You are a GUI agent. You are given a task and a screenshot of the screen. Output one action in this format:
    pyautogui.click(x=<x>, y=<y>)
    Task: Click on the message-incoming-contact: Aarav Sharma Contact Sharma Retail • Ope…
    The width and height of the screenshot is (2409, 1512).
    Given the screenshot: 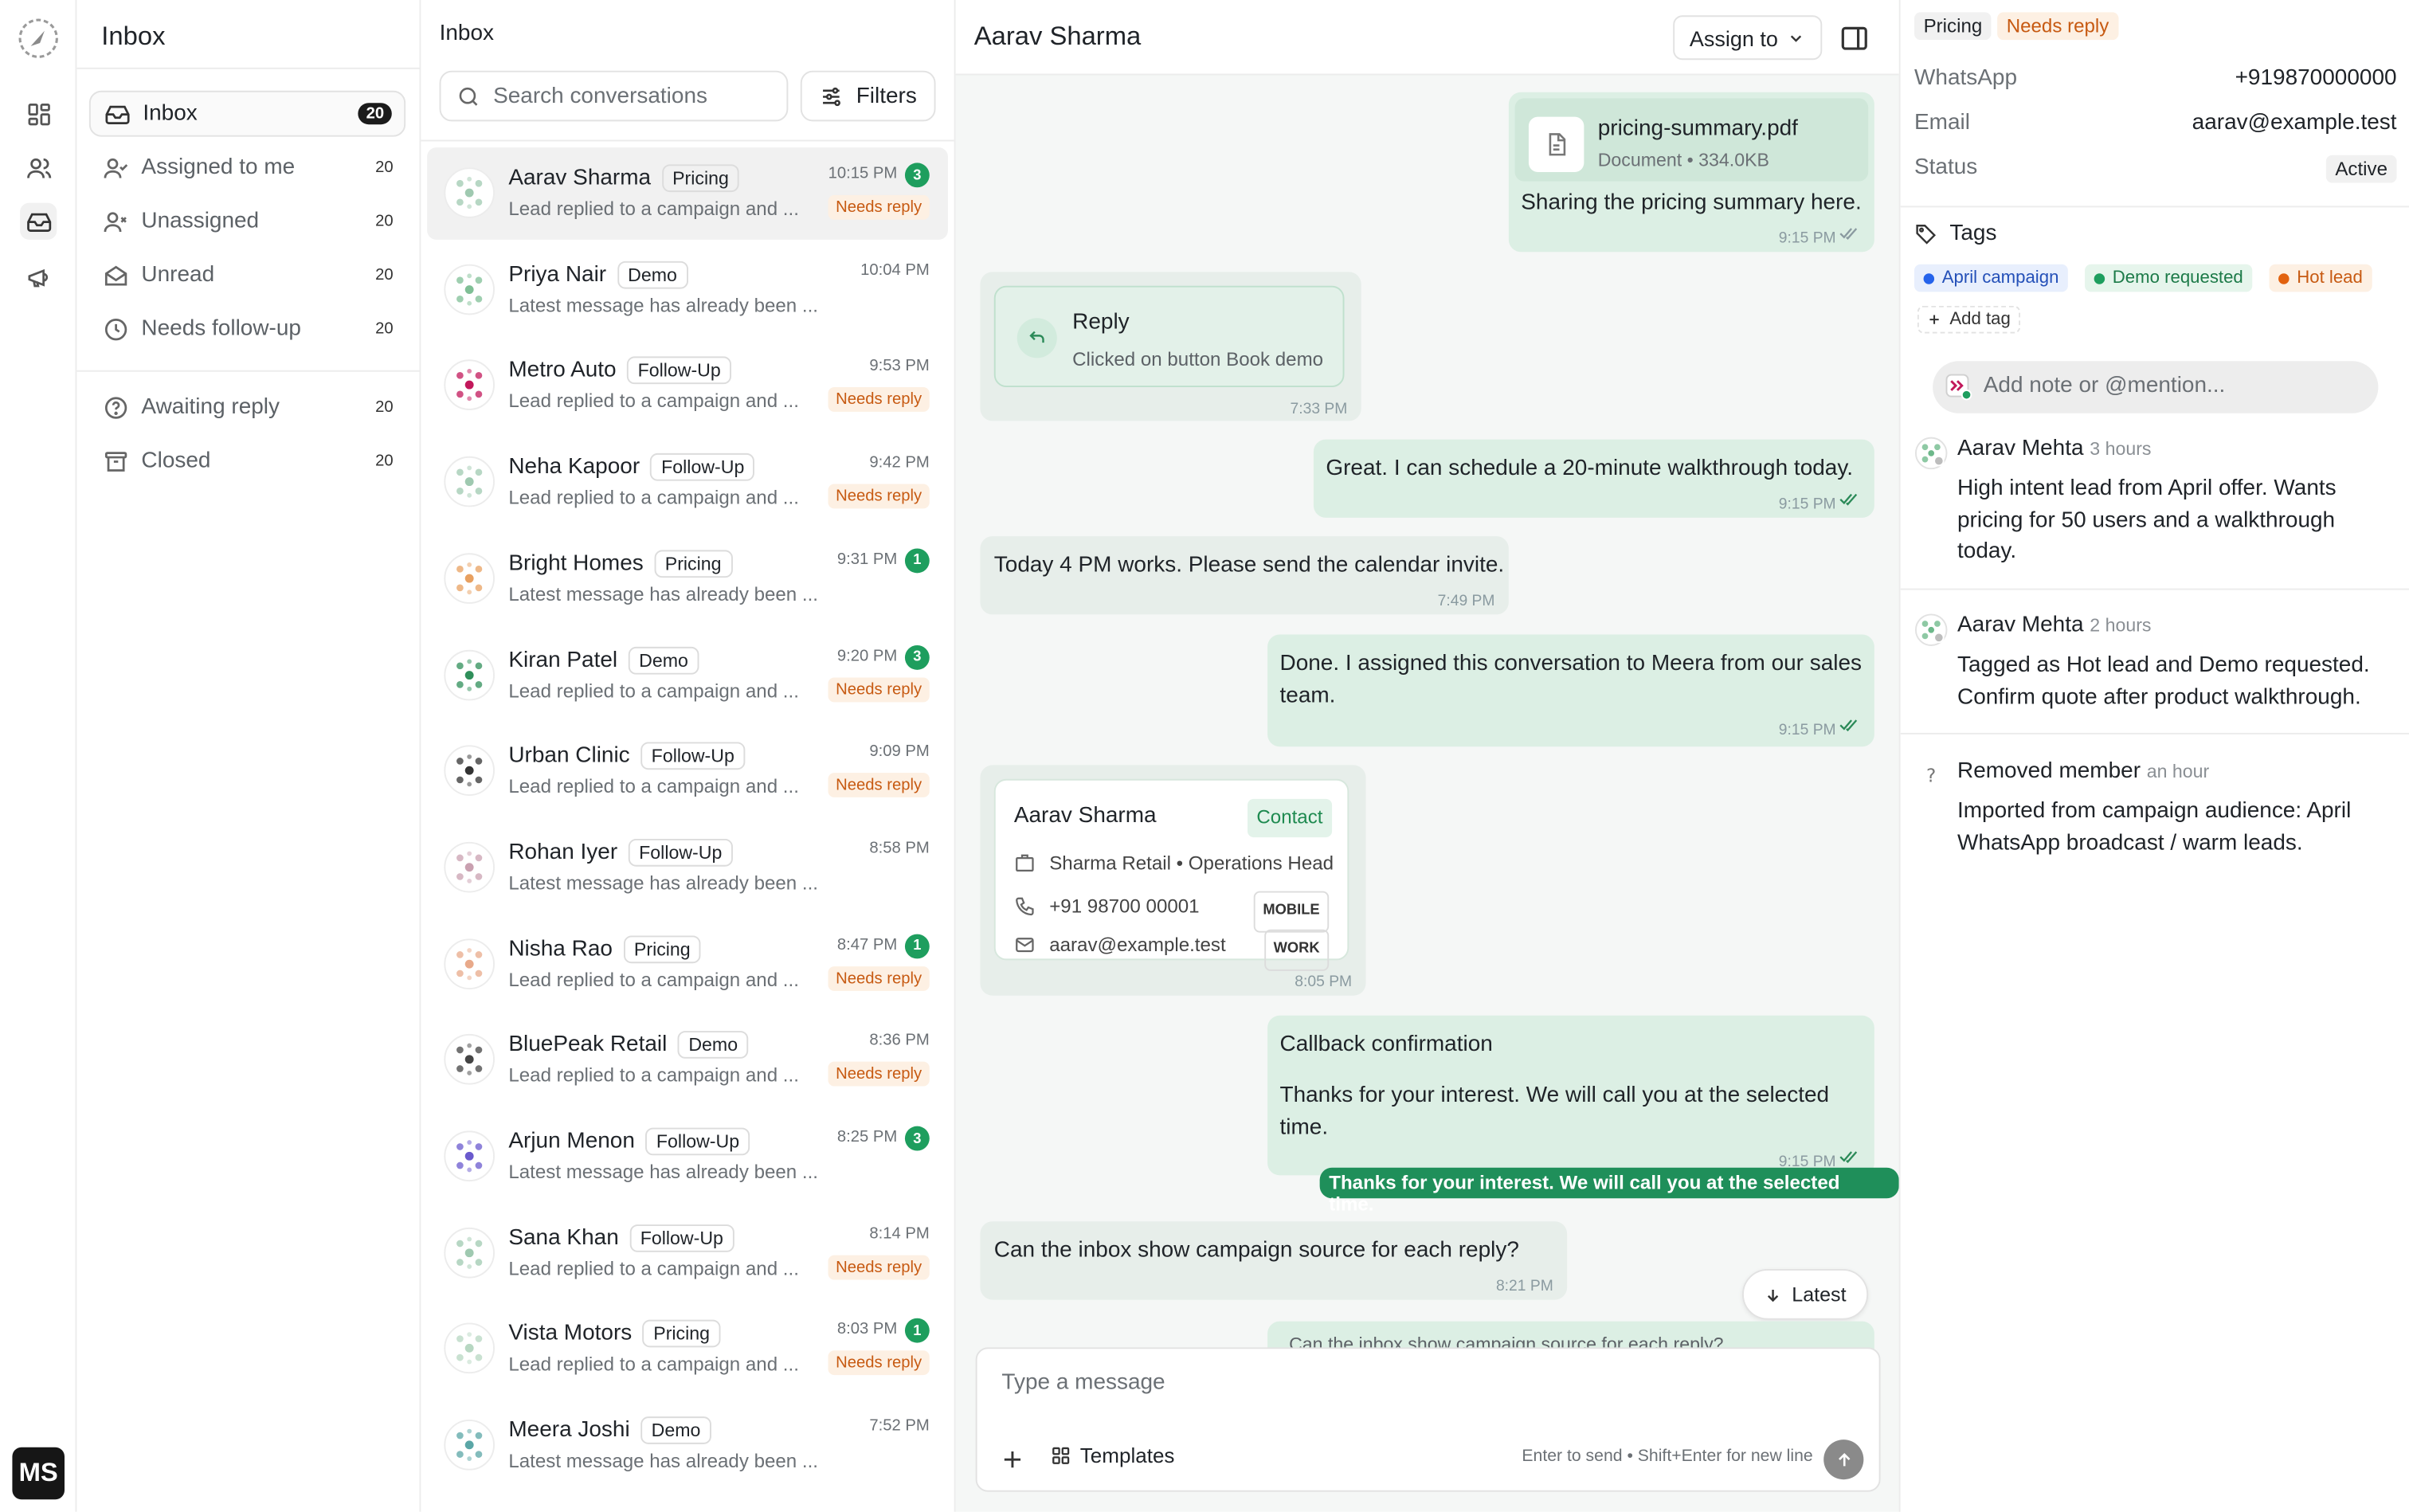 What is the action you would take?
    pyautogui.click(x=1173, y=880)
    